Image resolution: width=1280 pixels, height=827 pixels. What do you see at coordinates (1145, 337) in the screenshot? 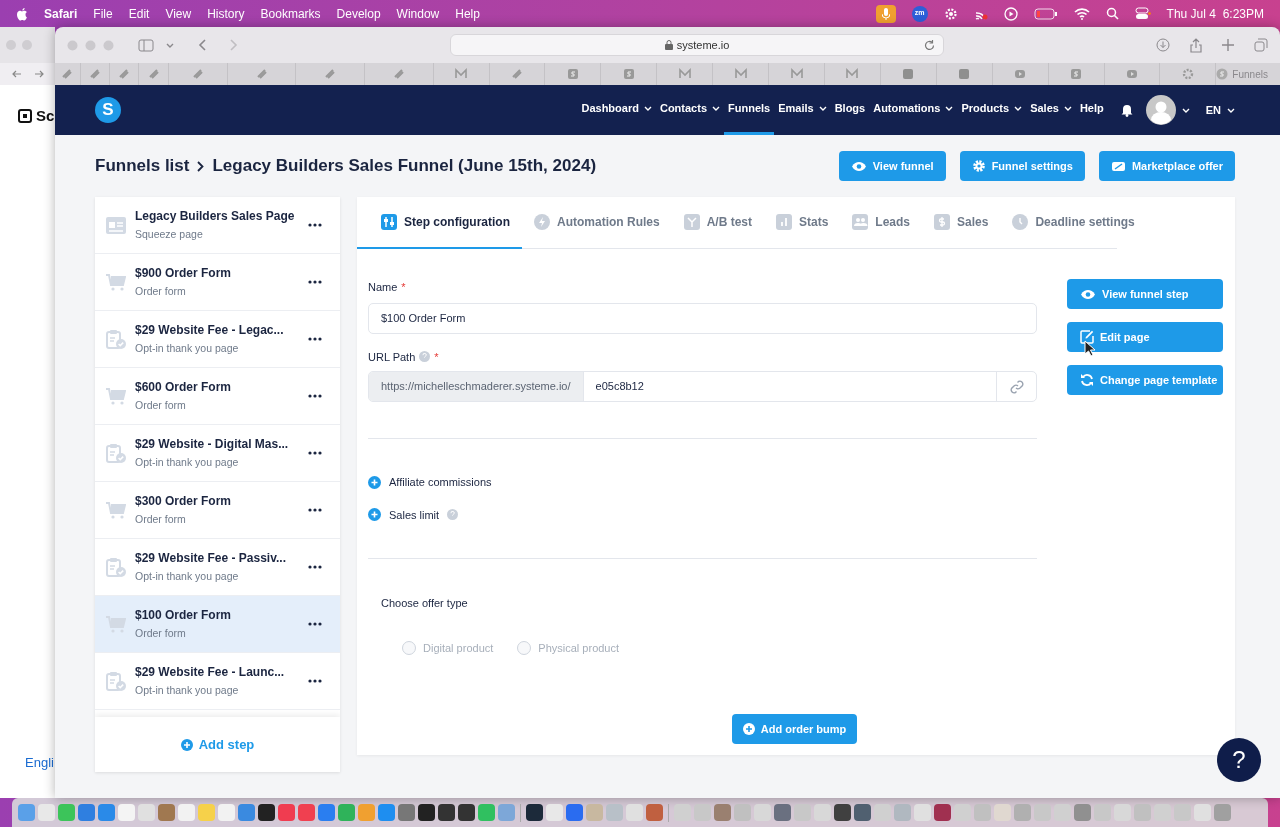
I see `side-button: Edit page` at bounding box center [1145, 337].